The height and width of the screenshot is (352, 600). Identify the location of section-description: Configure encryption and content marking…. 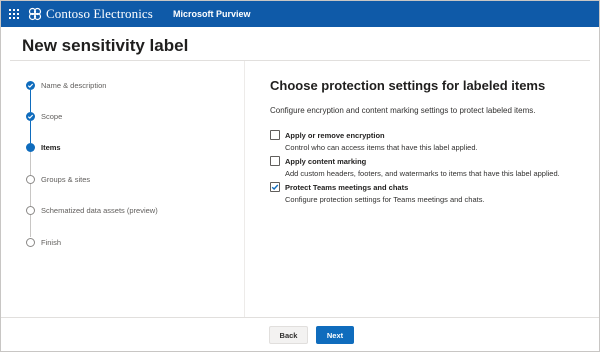
(403, 110).